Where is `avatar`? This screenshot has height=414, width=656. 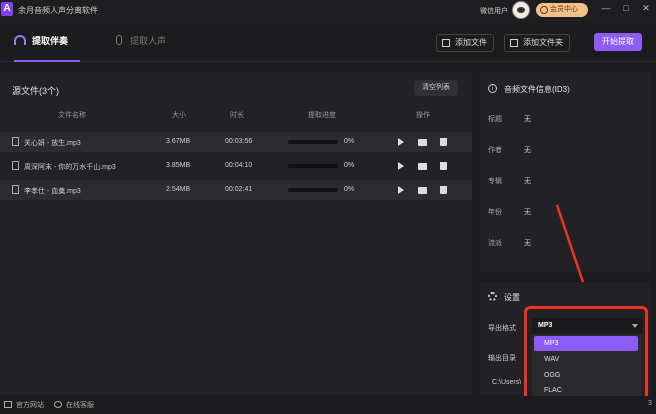
avatar is located at coordinates (521, 10).